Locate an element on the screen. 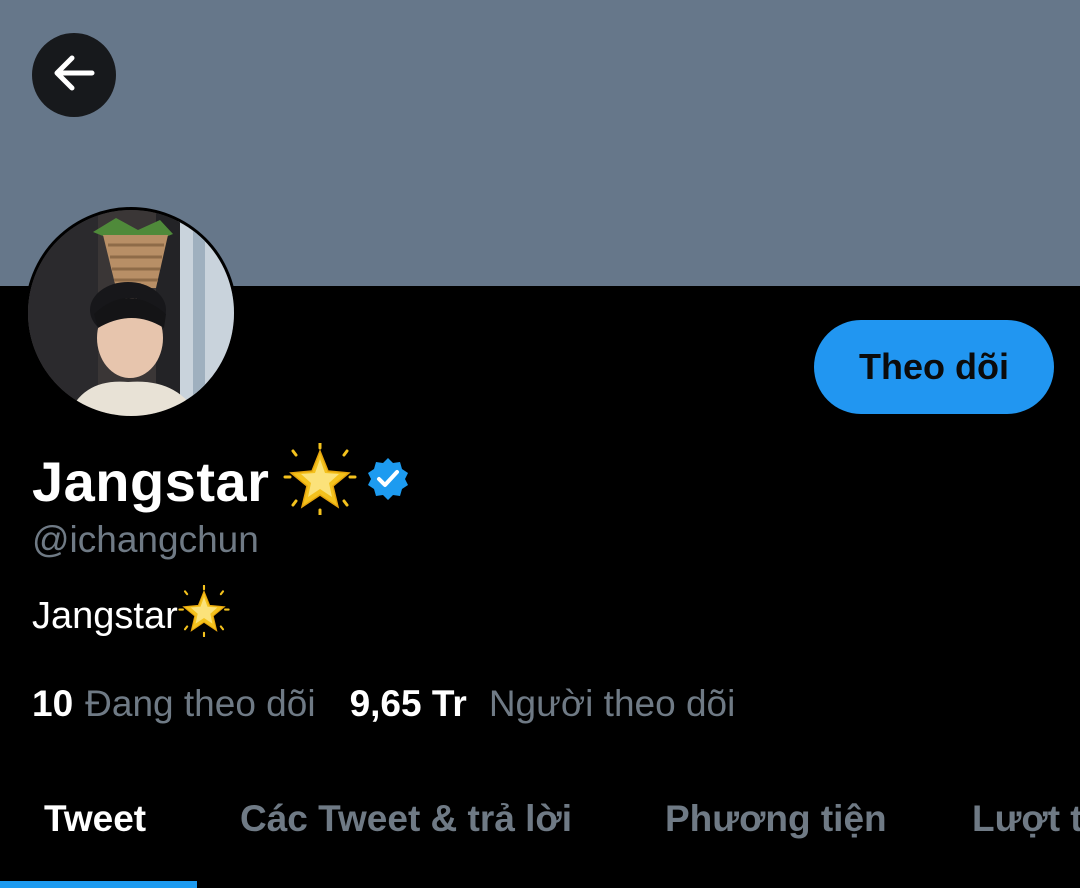 The height and width of the screenshot is (888, 1080). arrow-left-icon is located at coordinates (74, 75).